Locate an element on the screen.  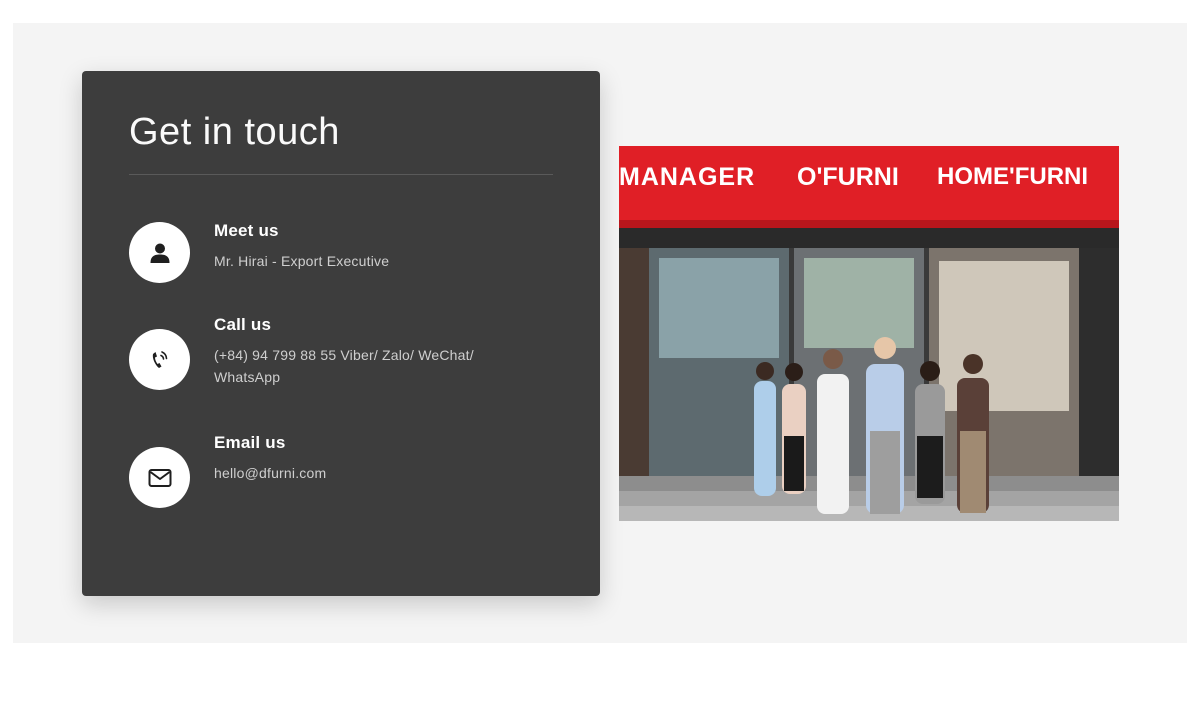
phone-icon-circle is located at coordinates (159, 359).